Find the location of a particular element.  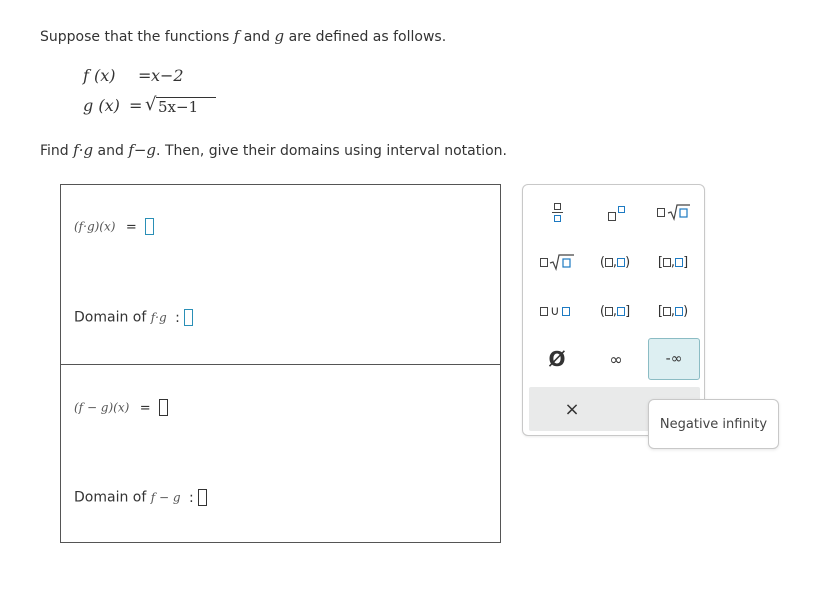

nth-root-button is located at coordinates (674, 212).